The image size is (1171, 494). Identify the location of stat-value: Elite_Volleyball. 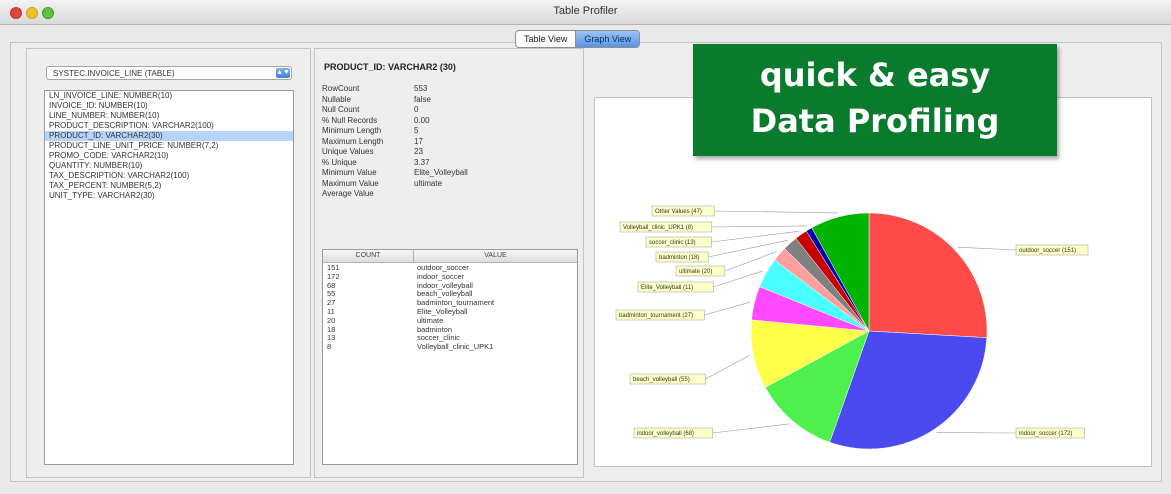
(441, 172).